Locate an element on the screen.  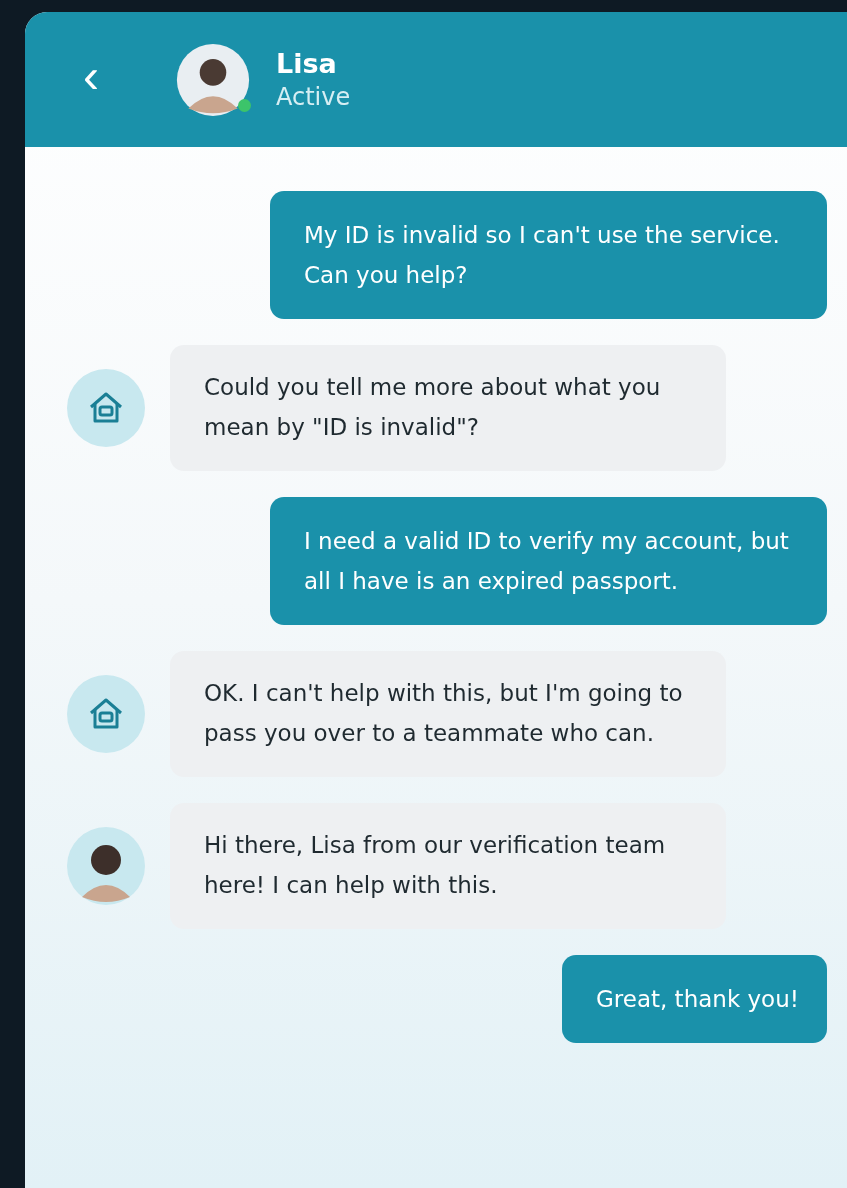
contact-status: Active is located at coordinates (313, 97).